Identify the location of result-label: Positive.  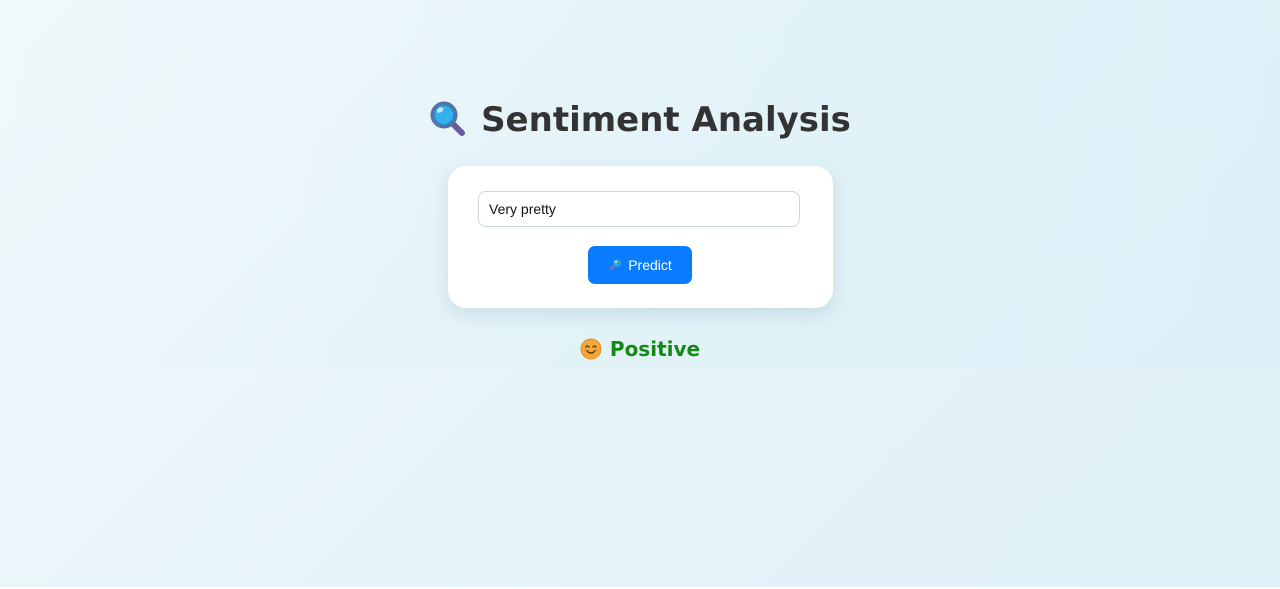
(655, 349).